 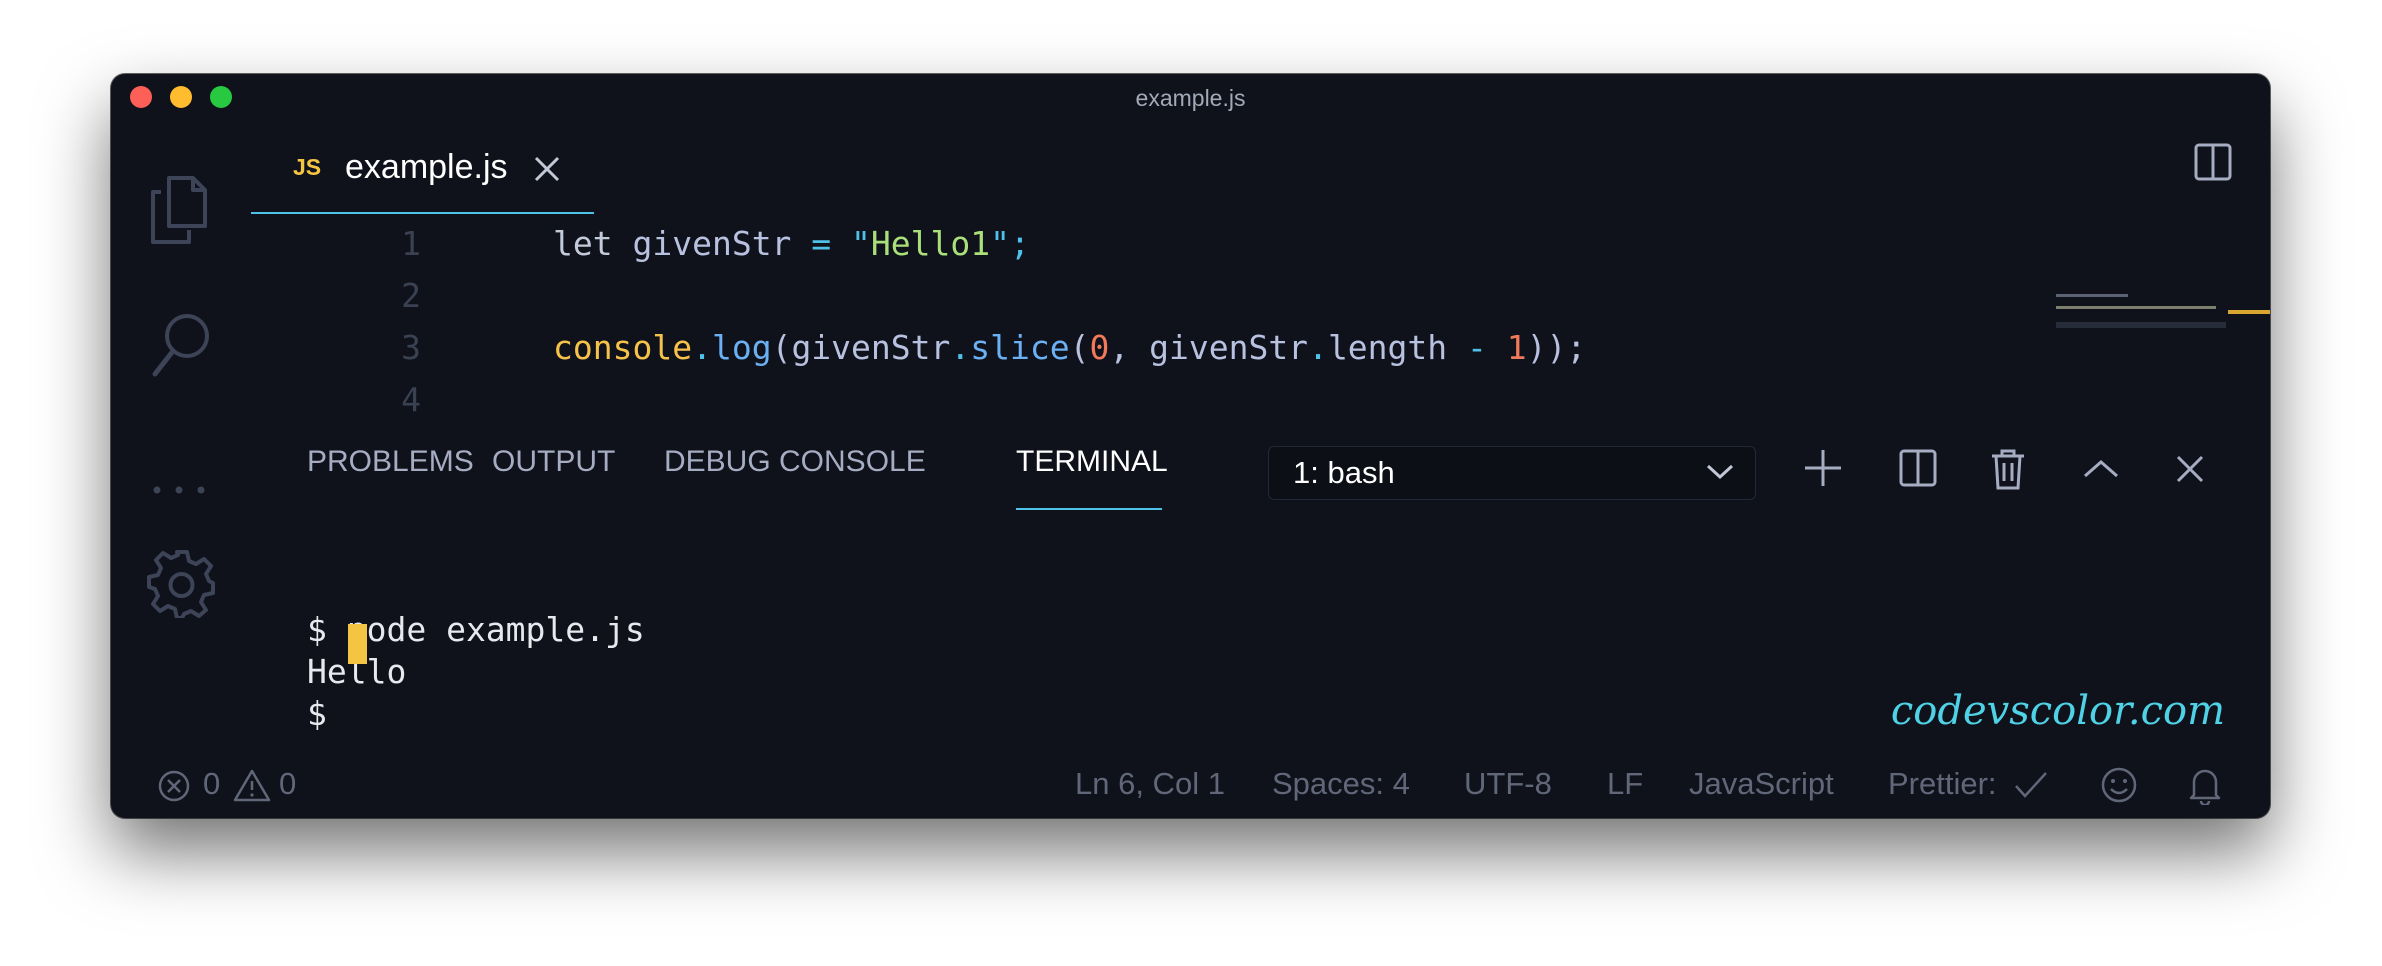 I want to click on tab-output: OUTPUT, so click(x=553, y=462).